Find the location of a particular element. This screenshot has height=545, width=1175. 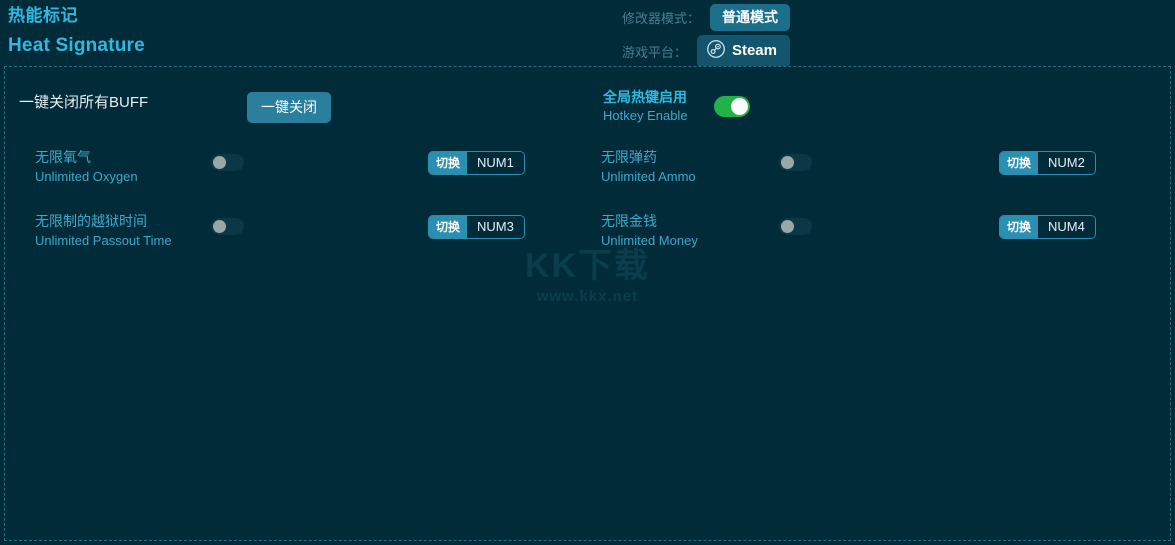

game-title-en: Heat Signature is located at coordinates (76, 45).